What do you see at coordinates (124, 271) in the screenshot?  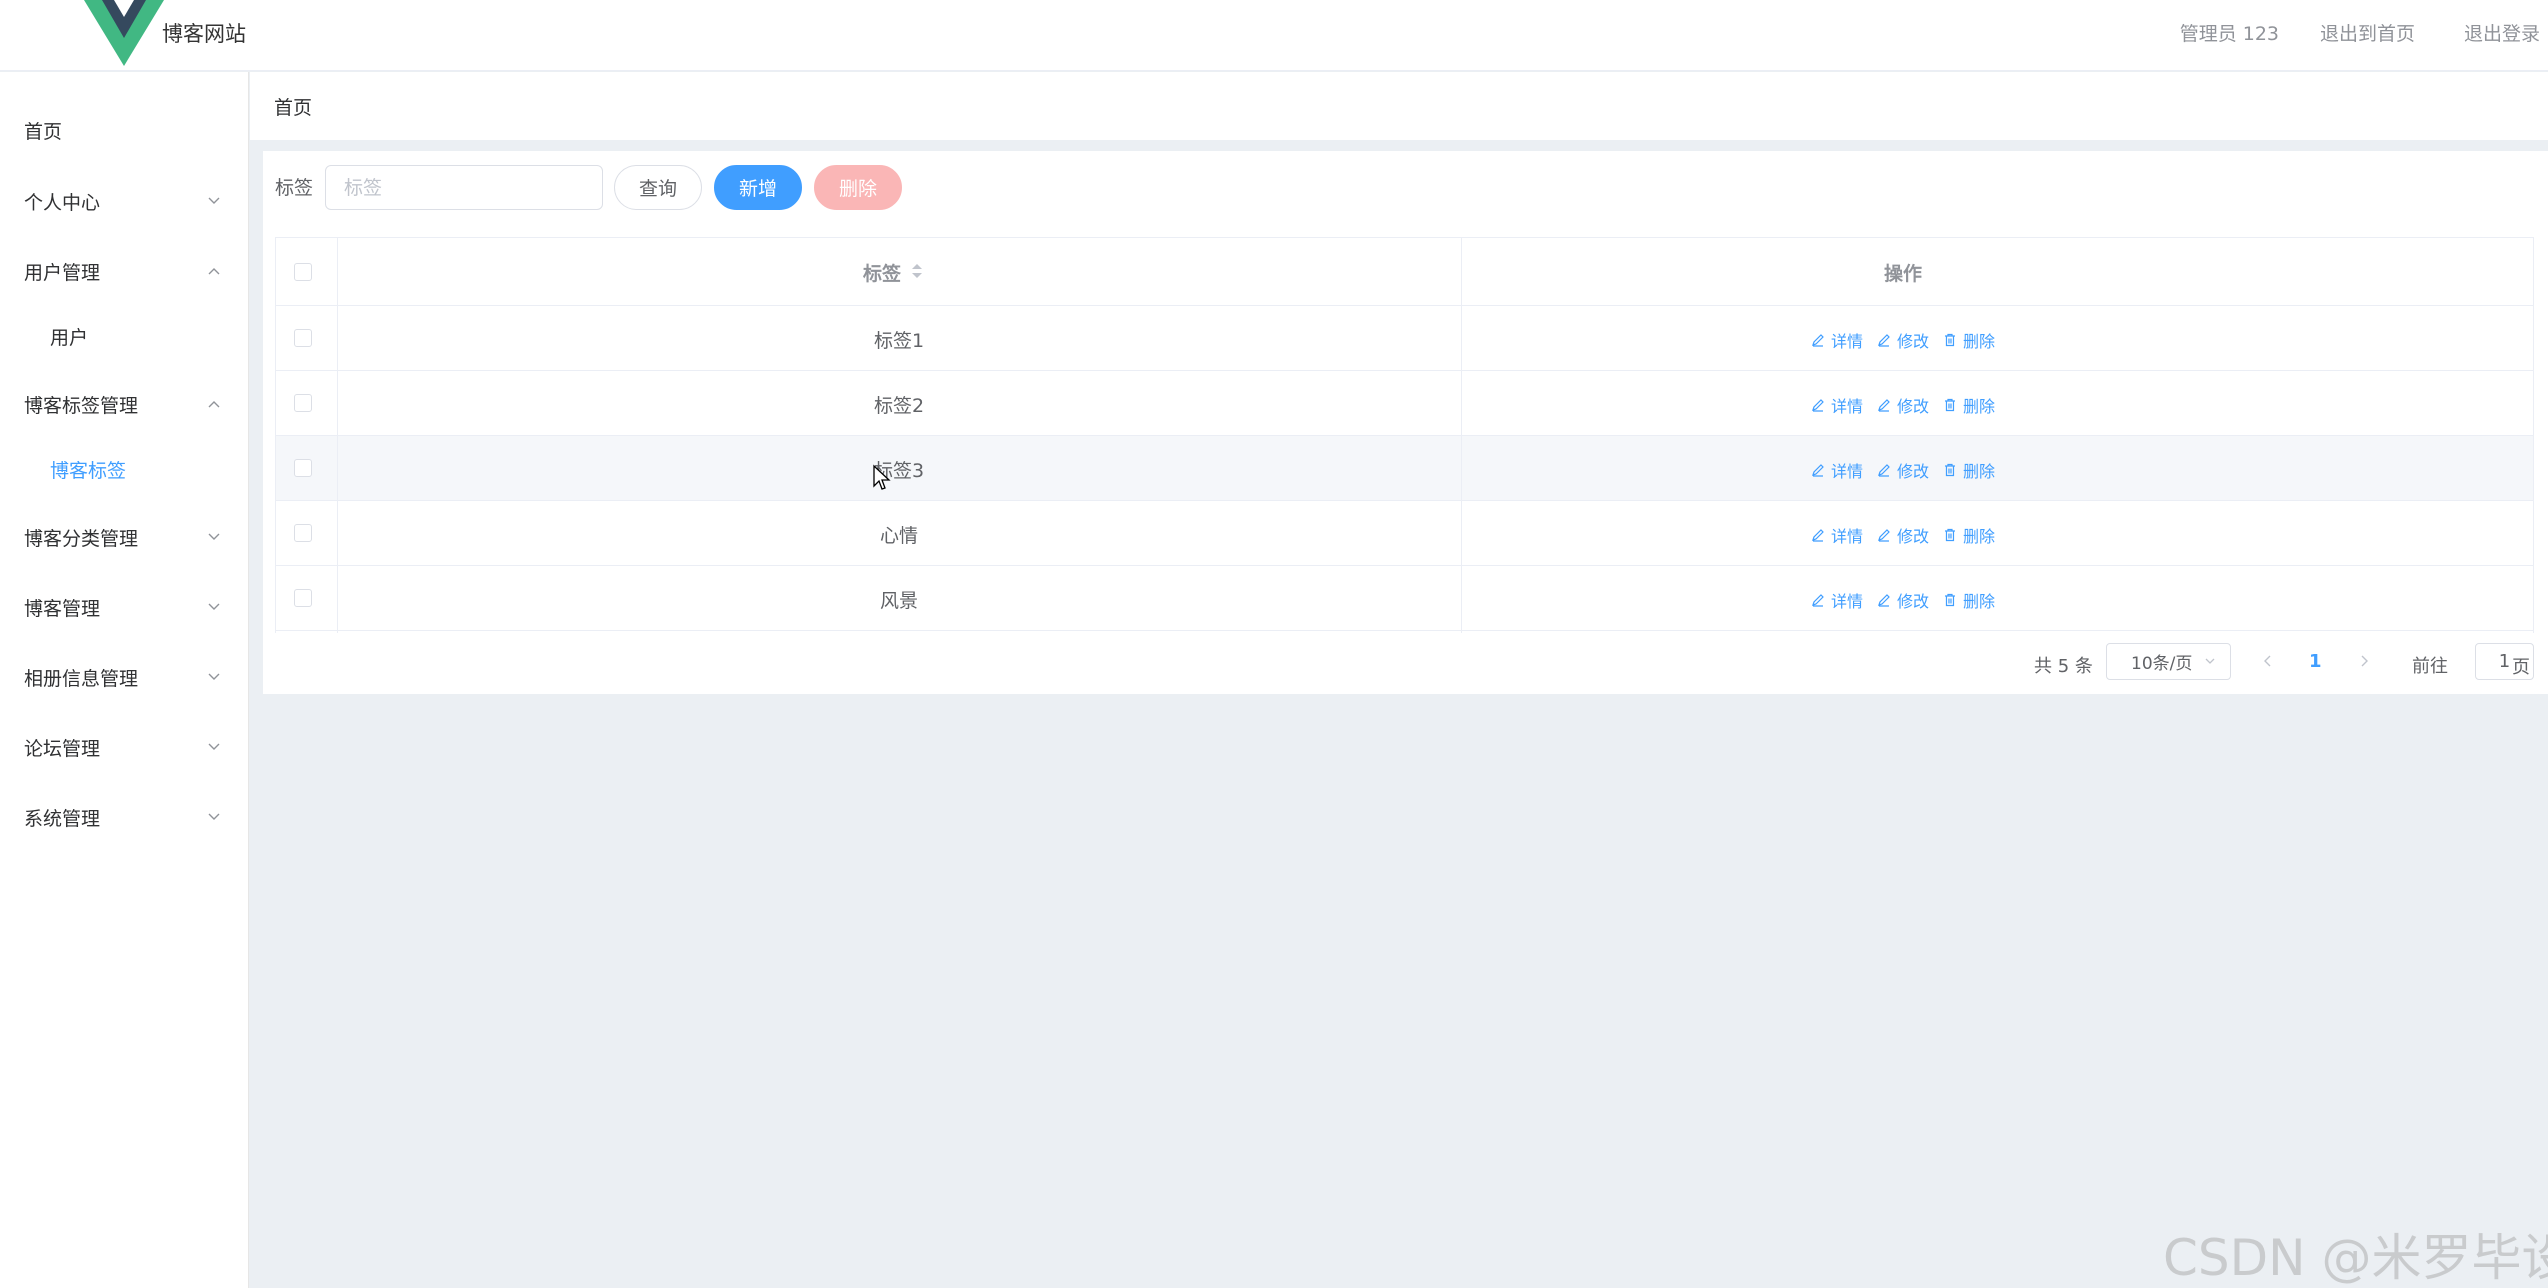 I see `sidebar-item-user-management: 用户管理` at bounding box center [124, 271].